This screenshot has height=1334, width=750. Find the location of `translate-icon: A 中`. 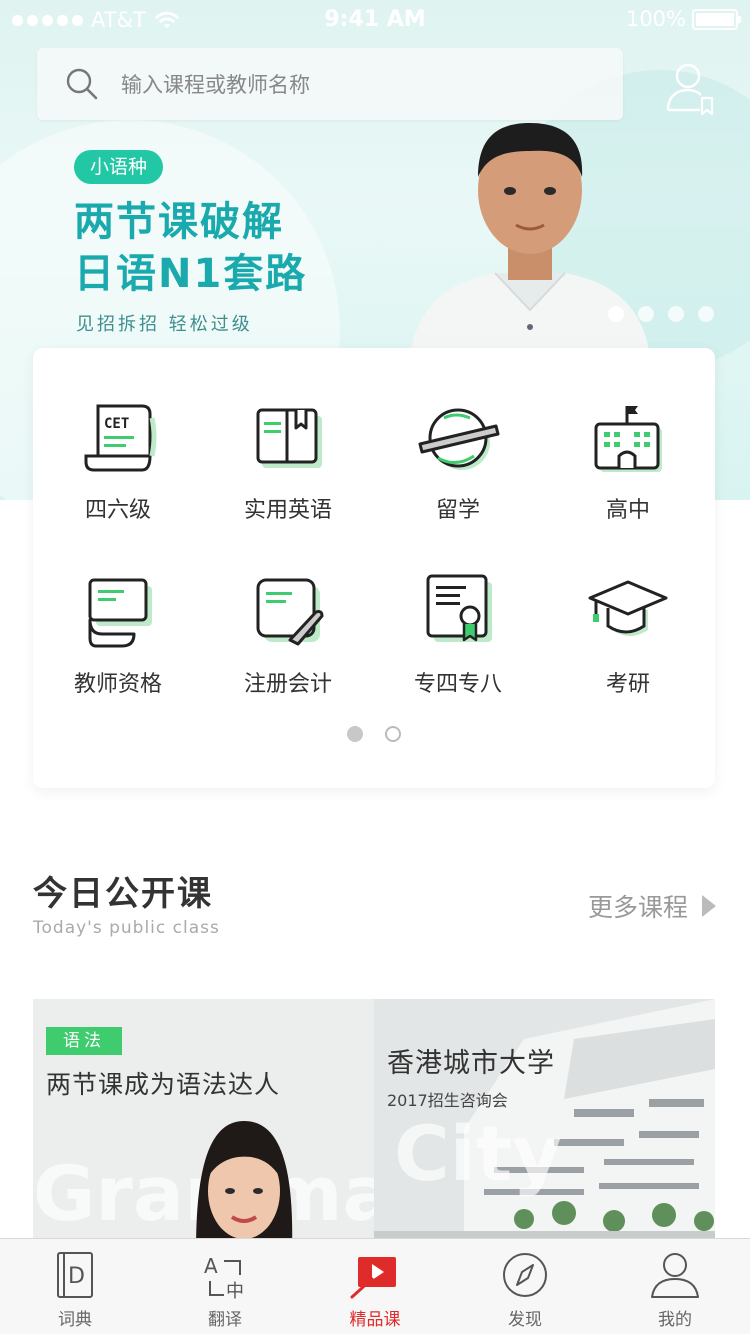

translate-icon: A 中 is located at coordinates (224, 1277).